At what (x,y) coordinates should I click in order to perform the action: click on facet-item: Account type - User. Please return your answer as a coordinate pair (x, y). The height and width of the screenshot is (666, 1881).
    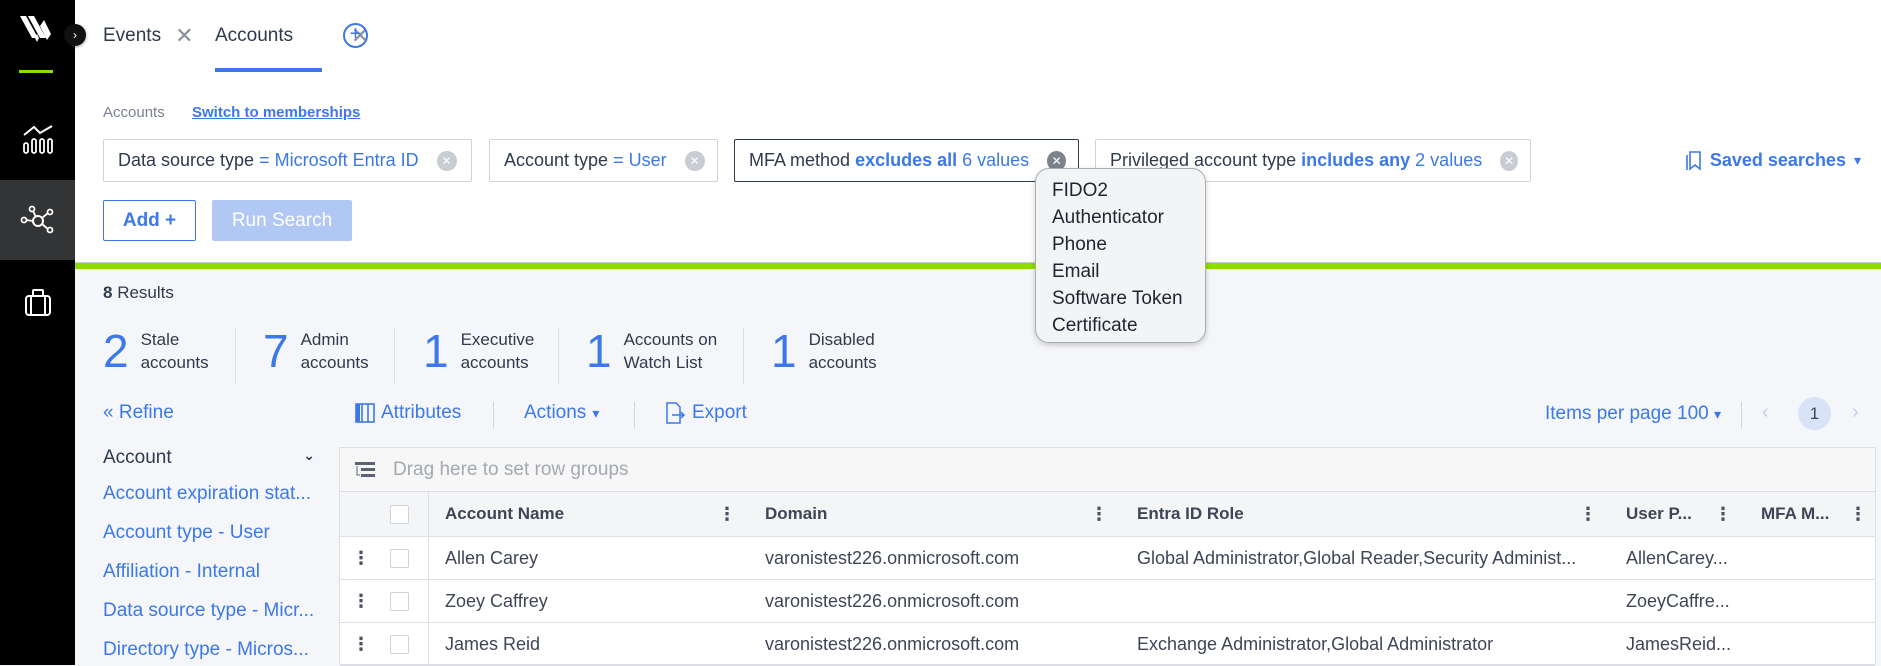
    Looking at the image, I should click on (186, 533).